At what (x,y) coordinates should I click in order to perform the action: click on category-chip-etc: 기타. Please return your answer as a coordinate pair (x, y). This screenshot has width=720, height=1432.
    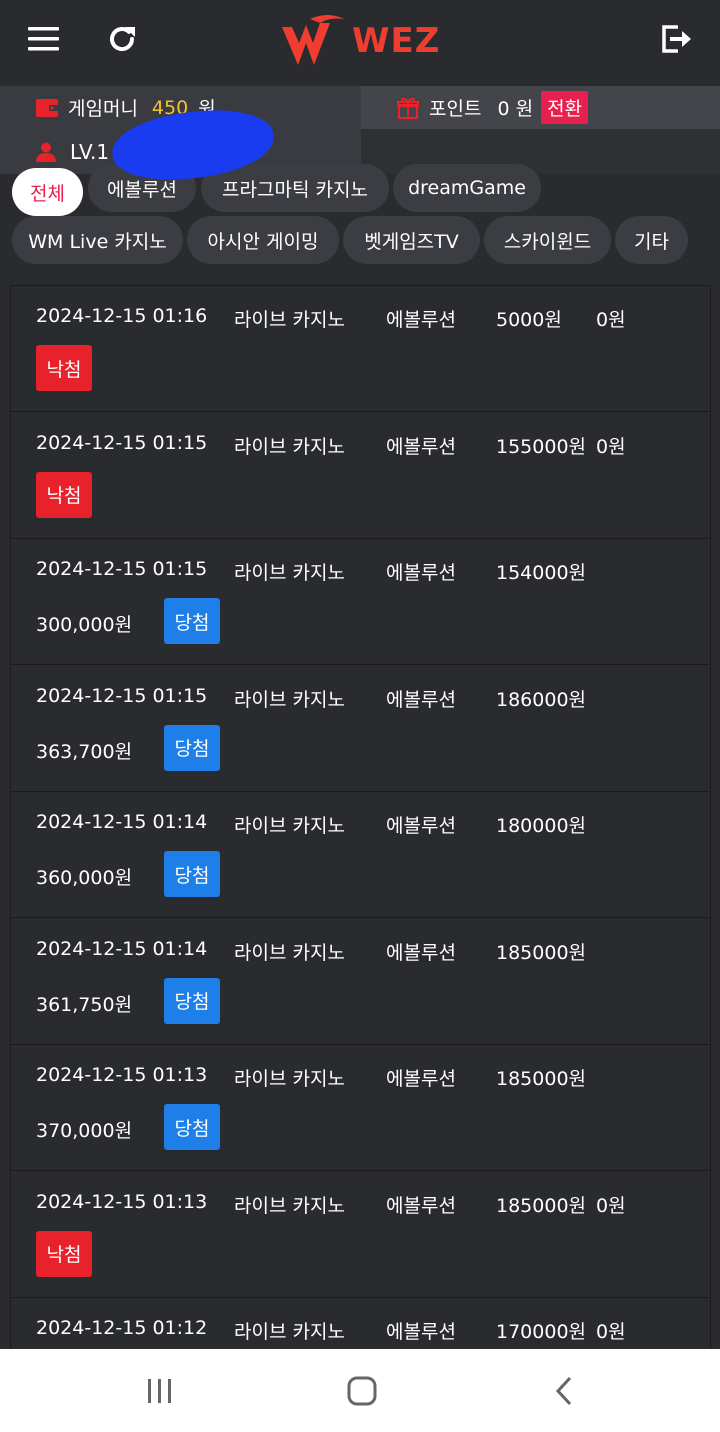
    Looking at the image, I should click on (651, 240).